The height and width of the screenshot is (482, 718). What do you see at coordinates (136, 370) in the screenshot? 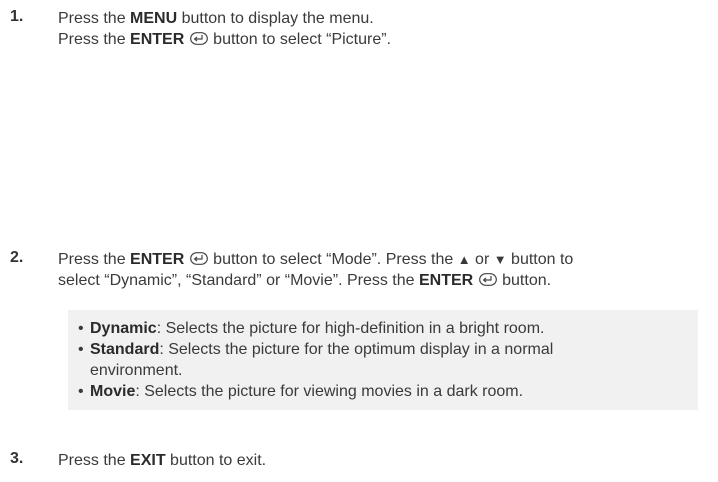
I see `mode-desc-continued: environment.` at bounding box center [136, 370].